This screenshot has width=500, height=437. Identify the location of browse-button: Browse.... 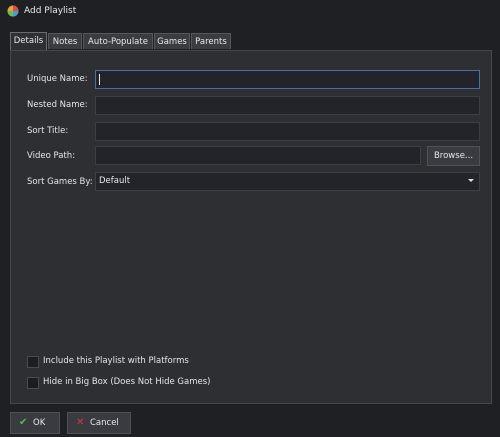
(453, 156).